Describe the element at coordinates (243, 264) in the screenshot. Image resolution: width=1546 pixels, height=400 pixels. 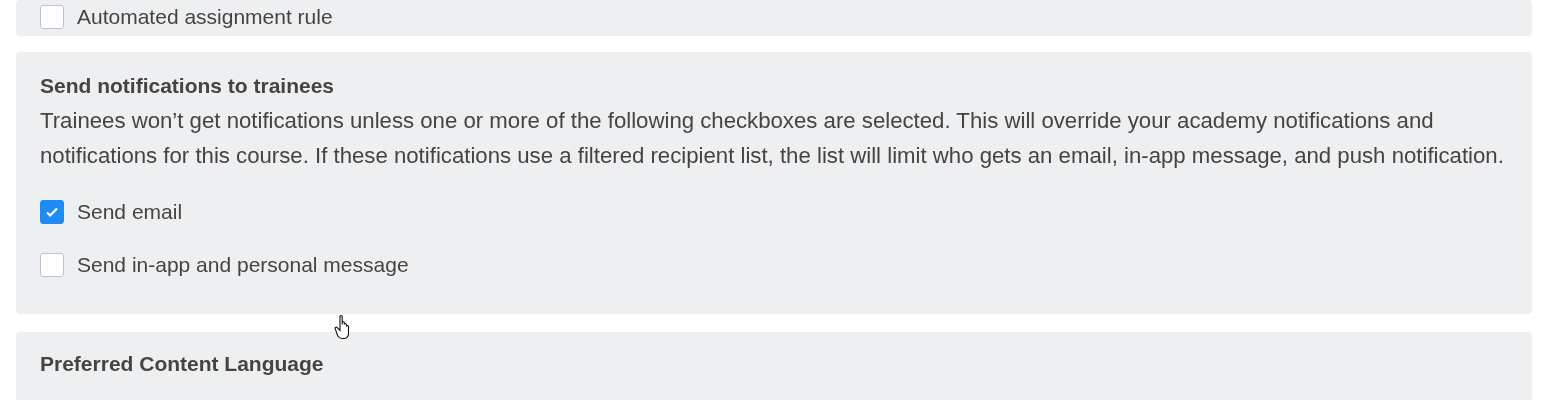
I see `checkbox-label: Send in-app and personal message` at that location.